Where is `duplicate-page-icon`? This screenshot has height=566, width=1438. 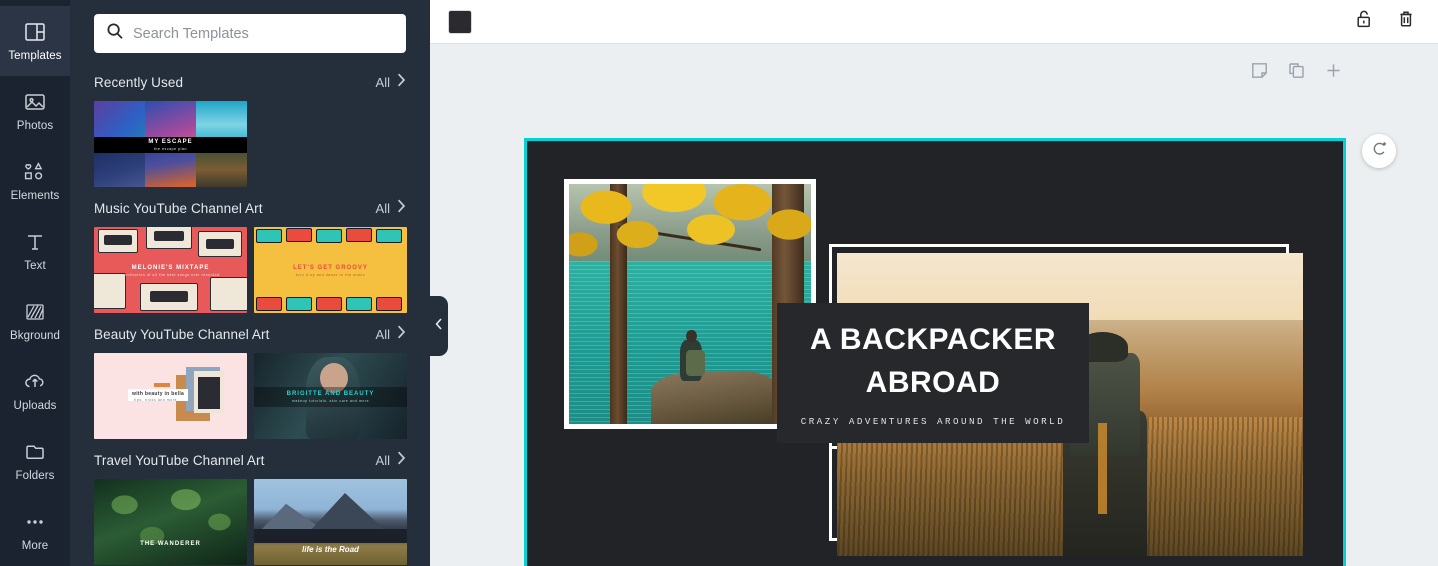
duplicate-page-icon is located at coordinates (1296, 73).